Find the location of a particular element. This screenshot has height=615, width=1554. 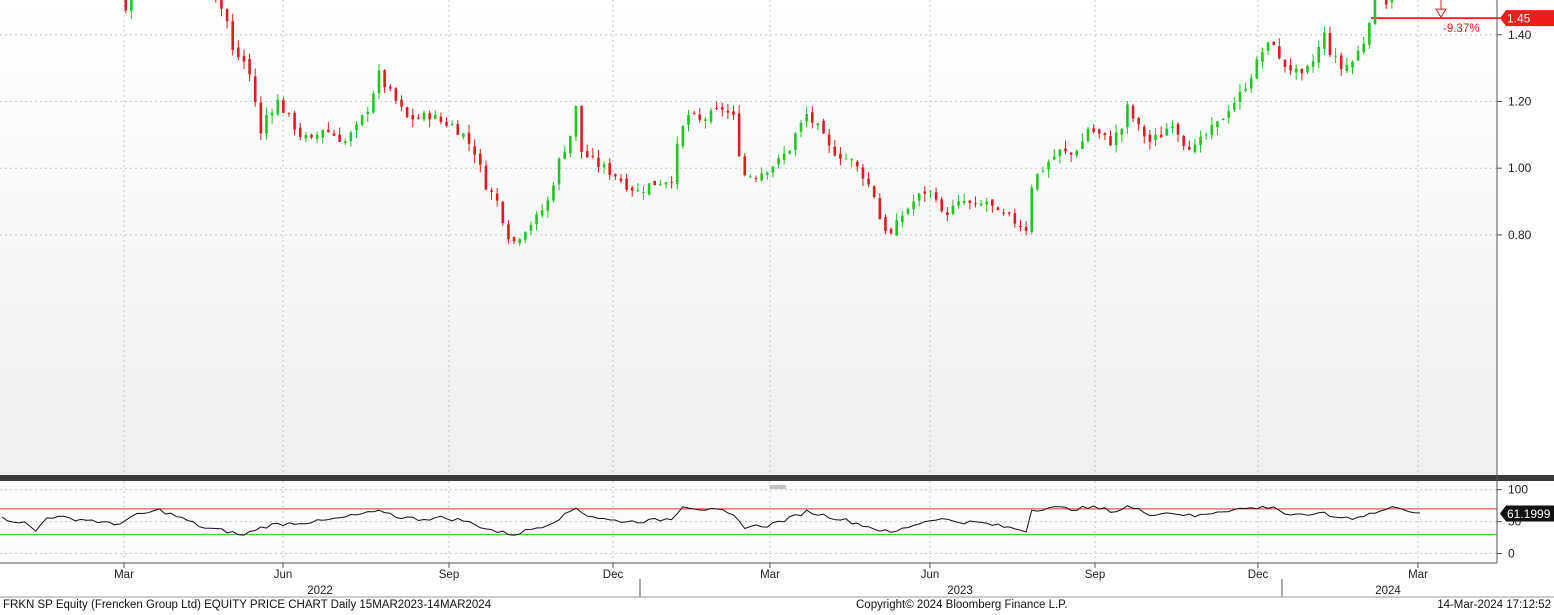

year-label: 2022 is located at coordinates (320, 591).